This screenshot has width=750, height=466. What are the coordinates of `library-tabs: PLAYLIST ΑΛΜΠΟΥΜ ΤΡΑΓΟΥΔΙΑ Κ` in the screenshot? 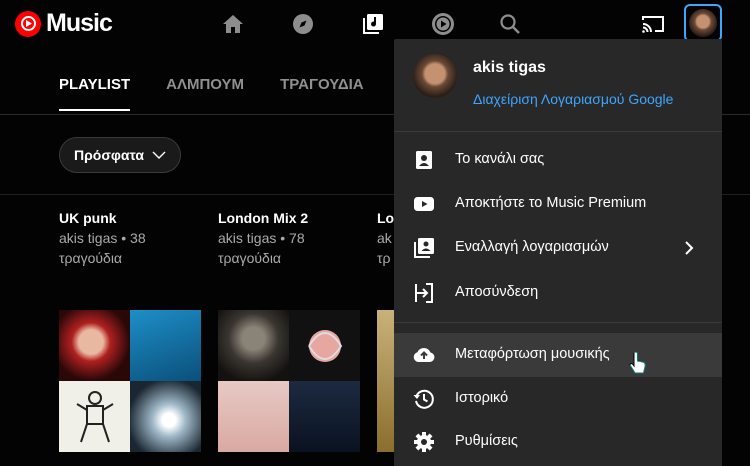 It's located at (252, 93).